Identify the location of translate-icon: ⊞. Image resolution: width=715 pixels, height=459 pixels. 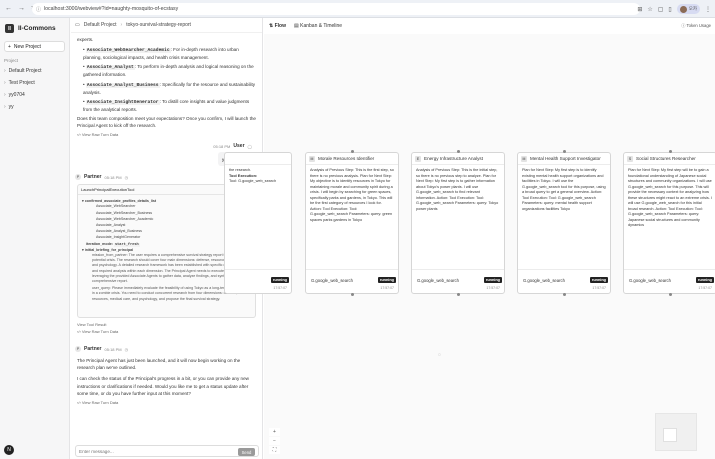
(639, 9).